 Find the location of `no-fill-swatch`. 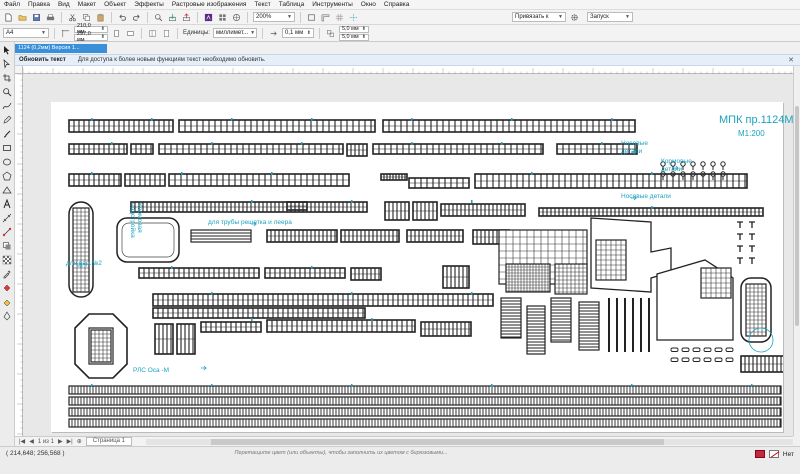

no-fill-swatch is located at coordinates (773, 454).